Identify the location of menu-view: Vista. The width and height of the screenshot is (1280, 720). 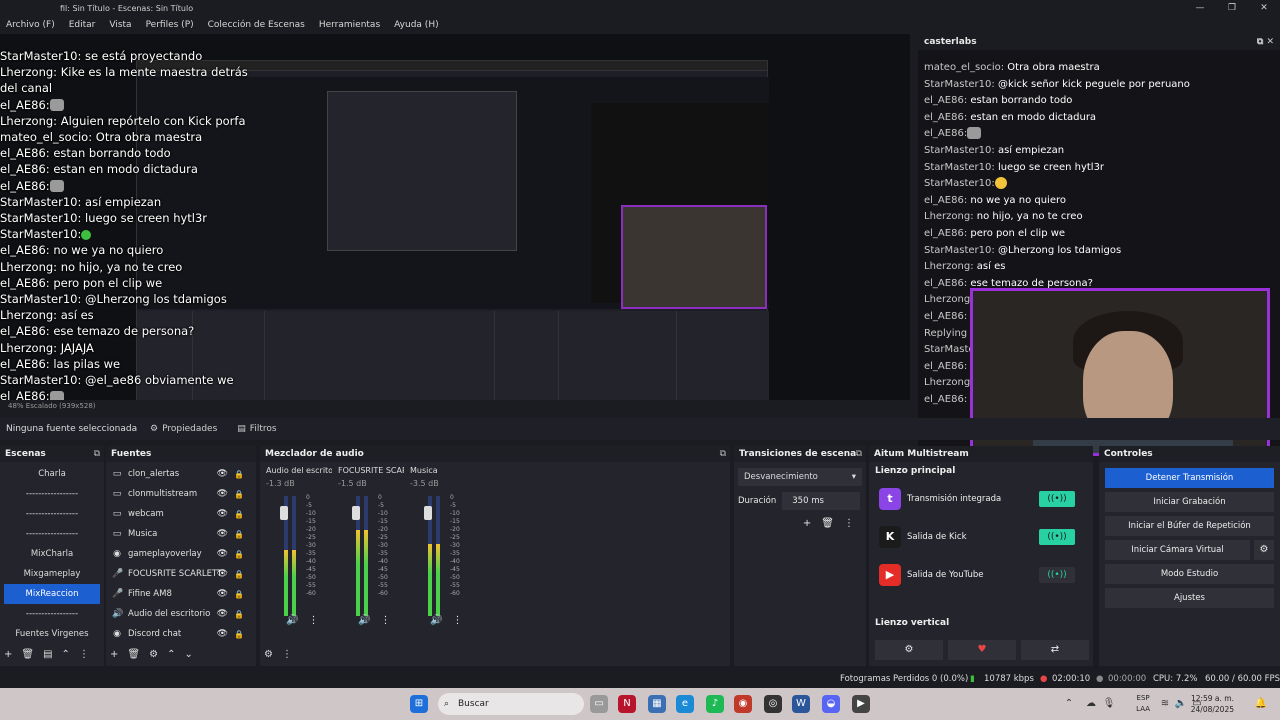
(120, 25).